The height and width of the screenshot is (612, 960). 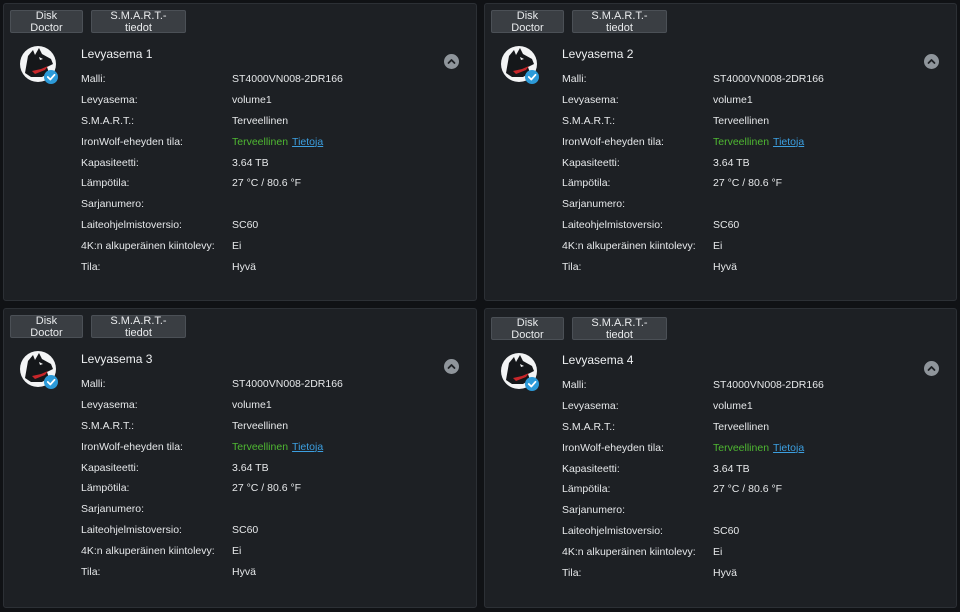 What do you see at coordinates (117, 54) in the screenshot?
I see `drive-title: Levyasema 1` at bounding box center [117, 54].